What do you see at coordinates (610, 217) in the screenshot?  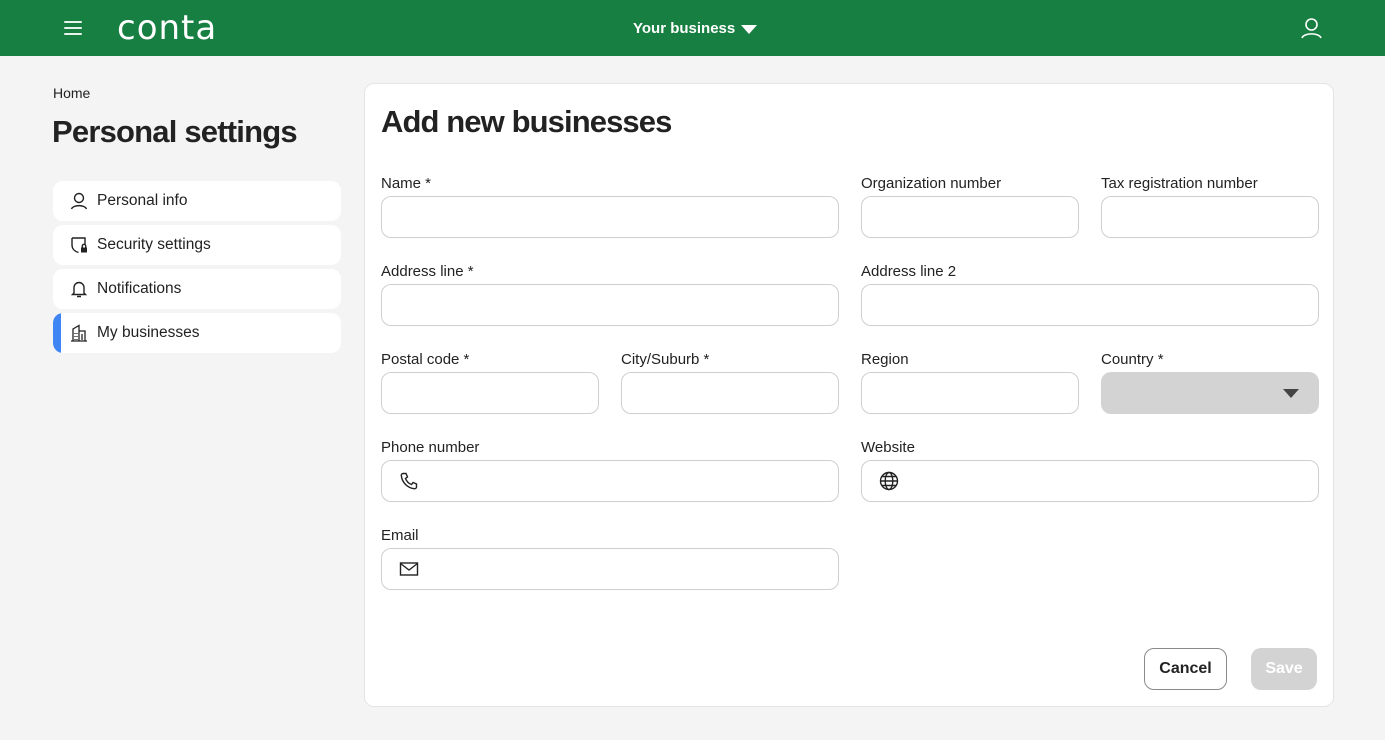 I see `name-input` at bounding box center [610, 217].